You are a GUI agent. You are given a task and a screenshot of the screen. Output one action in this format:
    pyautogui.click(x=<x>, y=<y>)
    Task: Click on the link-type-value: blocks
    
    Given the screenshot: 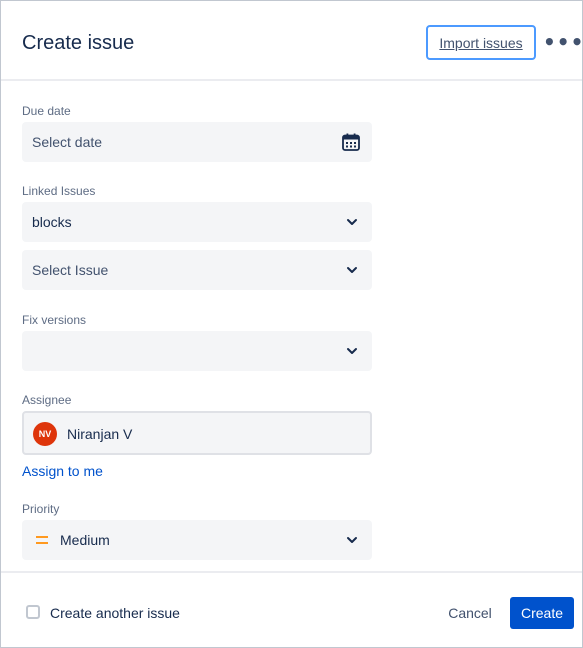 What is the action you would take?
    pyautogui.click(x=52, y=222)
    